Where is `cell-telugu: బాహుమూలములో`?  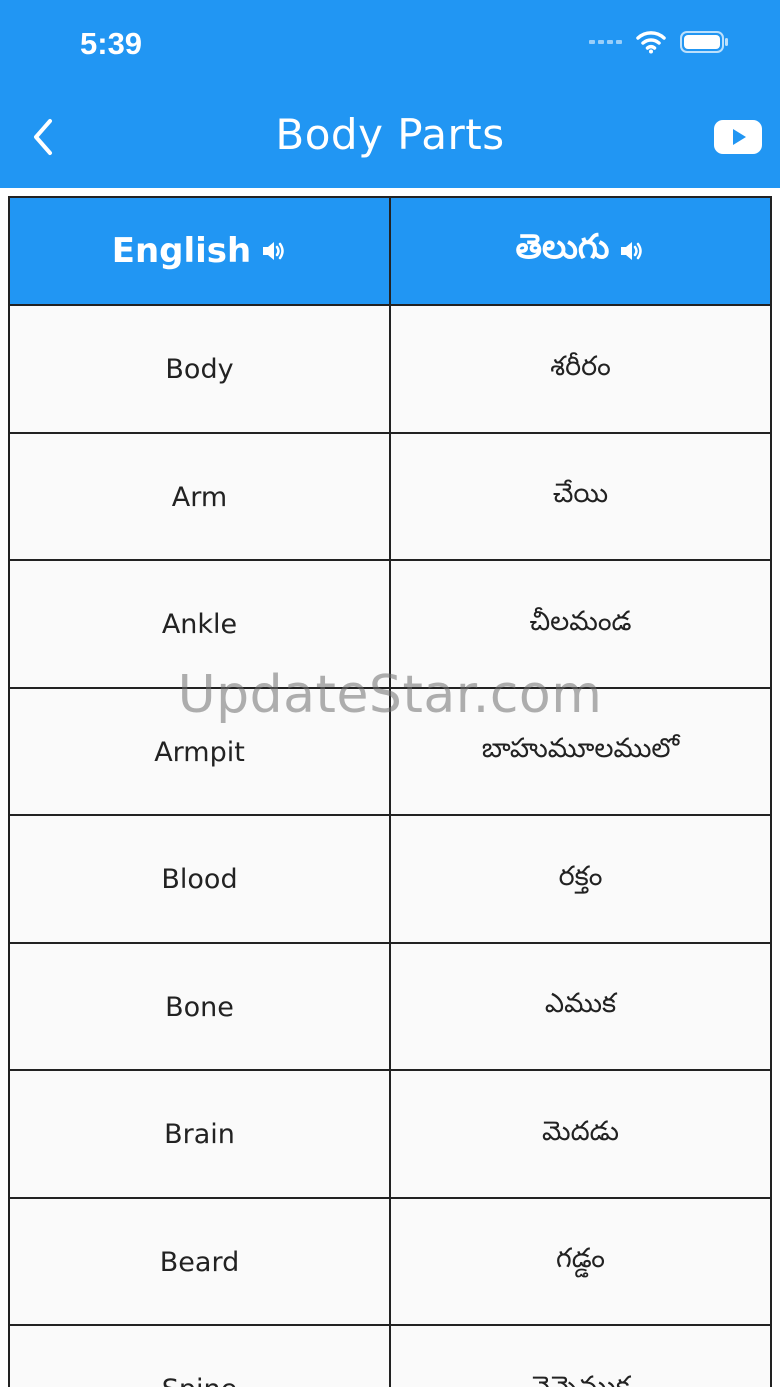 cell-telugu: బాహుమూలములో is located at coordinates (579, 751).